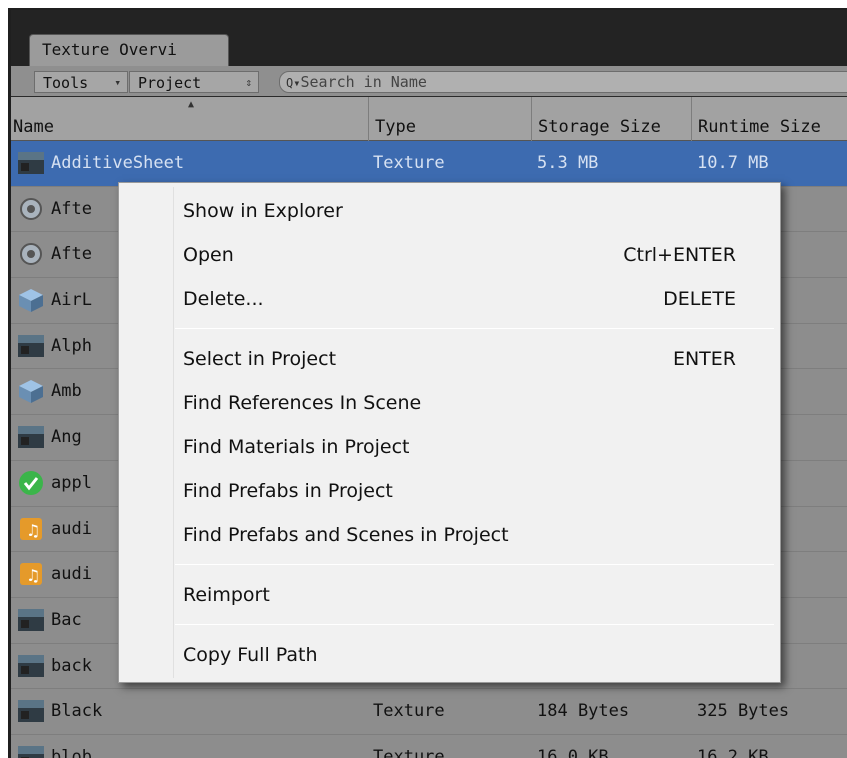 The image size is (847, 758). I want to click on menu-item-reimport: Reimport, so click(459, 595).